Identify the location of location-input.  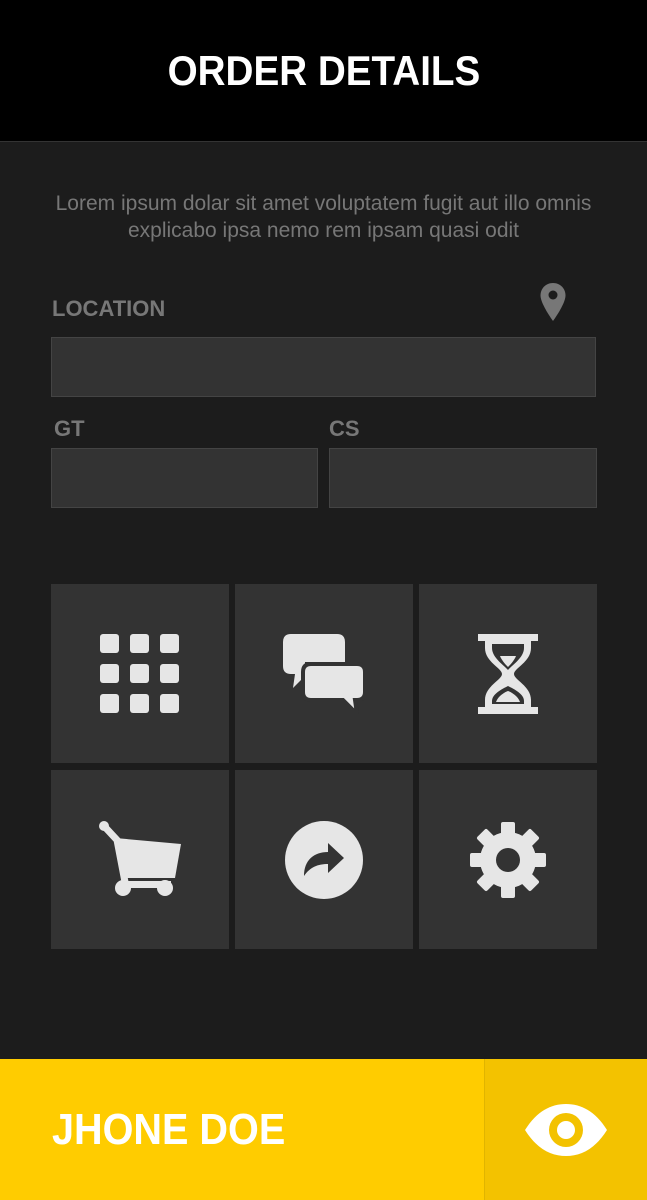
(323, 367).